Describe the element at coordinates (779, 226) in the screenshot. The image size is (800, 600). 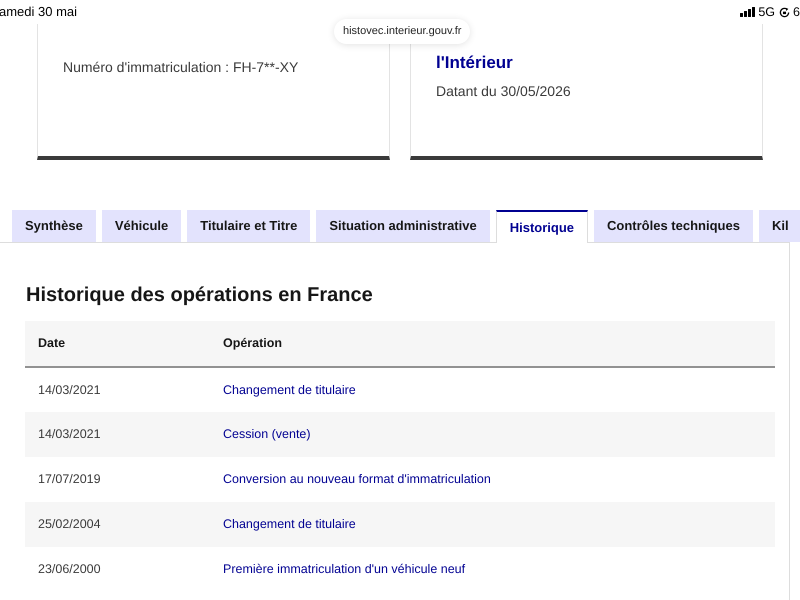
I see `tab: Kil` at that location.